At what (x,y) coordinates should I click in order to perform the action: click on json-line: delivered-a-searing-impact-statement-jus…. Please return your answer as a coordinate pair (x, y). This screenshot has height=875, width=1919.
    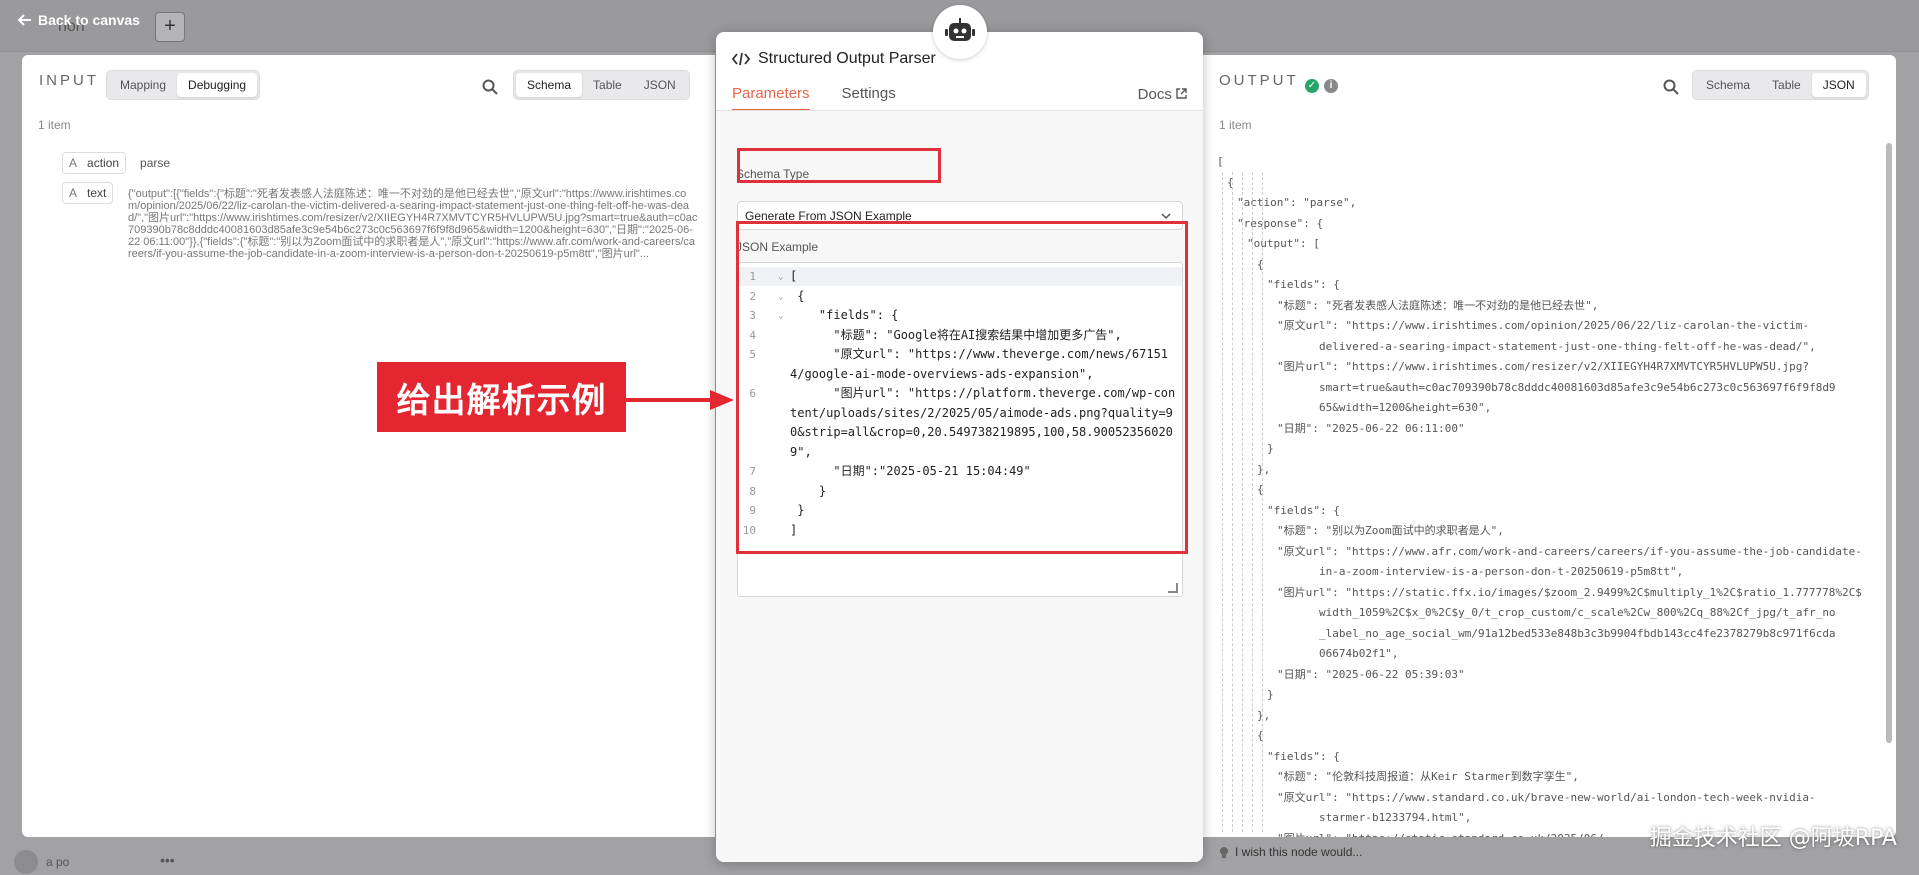
    Looking at the image, I should click on (1567, 346).